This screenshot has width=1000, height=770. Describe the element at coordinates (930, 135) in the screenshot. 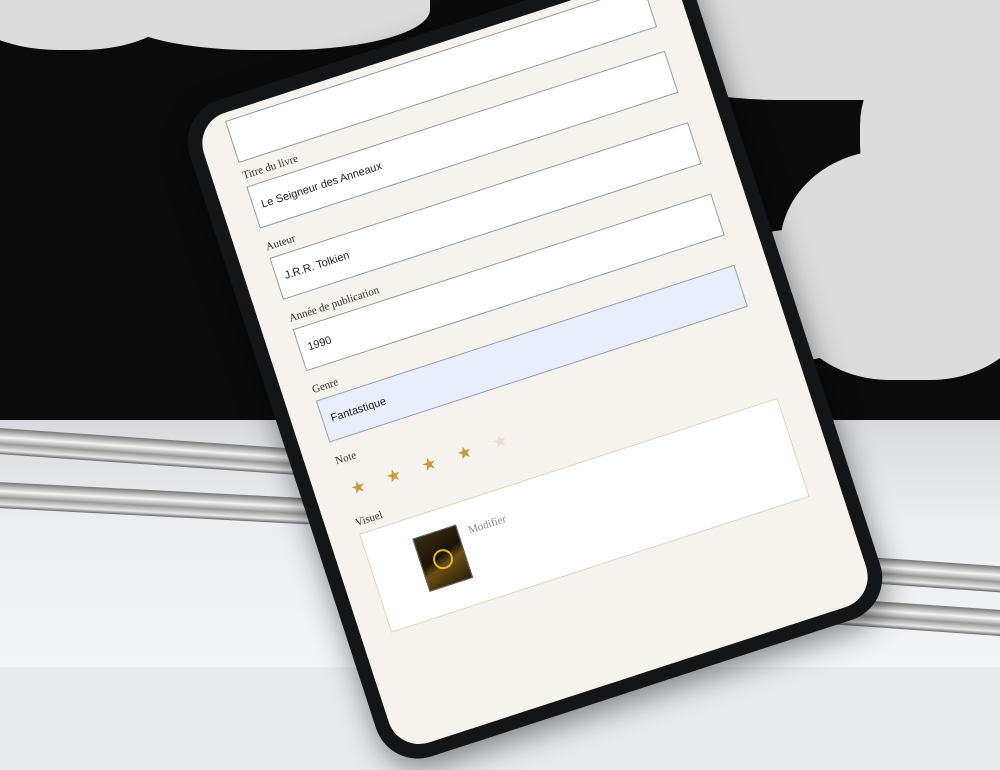

I see `cowhide-patch` at that location.